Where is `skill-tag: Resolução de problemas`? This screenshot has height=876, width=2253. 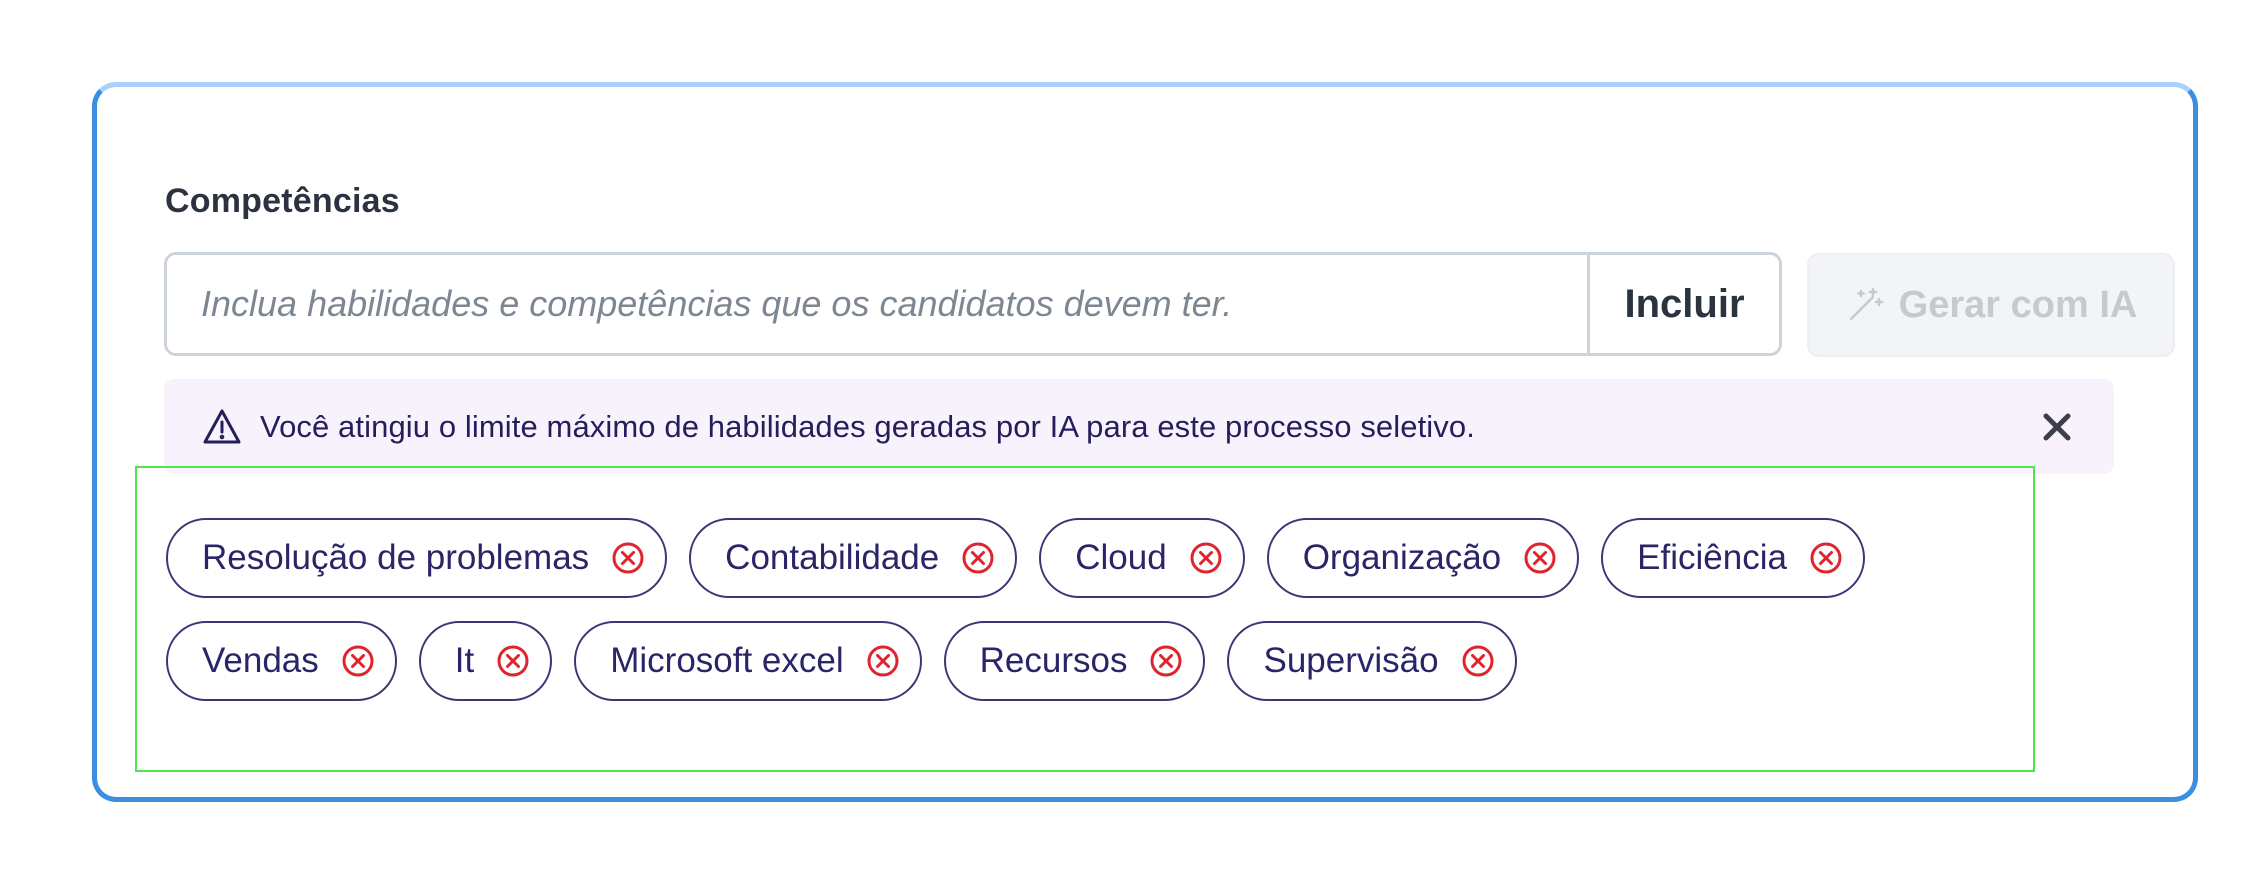
skill-tag: Resolução de problemas is located at coordinates (417, 558).